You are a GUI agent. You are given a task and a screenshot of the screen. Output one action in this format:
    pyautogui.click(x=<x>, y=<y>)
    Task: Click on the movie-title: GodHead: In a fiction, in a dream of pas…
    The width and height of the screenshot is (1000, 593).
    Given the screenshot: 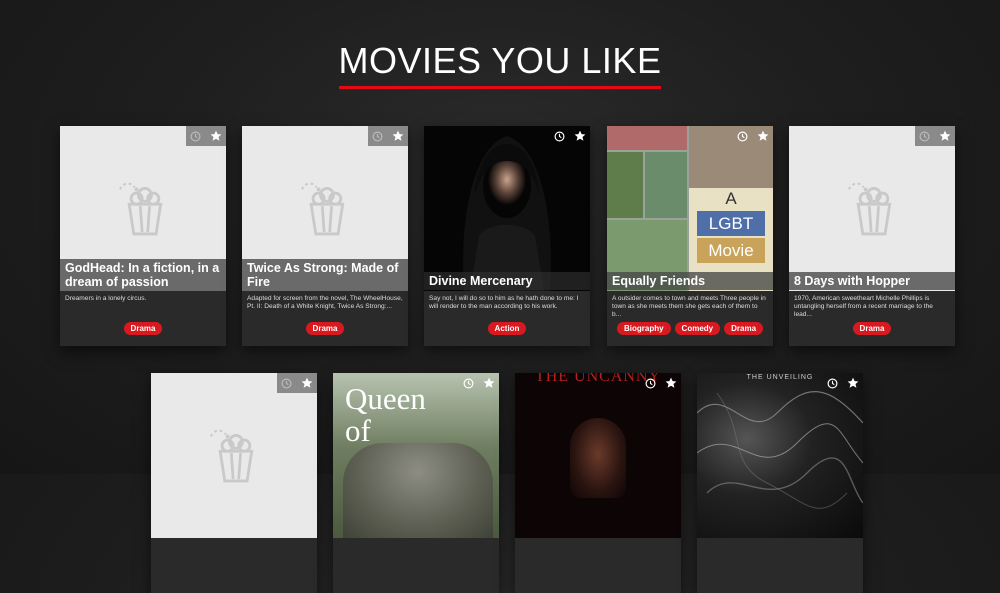 What is the action you would take?
    pyautogui.click(x=143, y=275)
    